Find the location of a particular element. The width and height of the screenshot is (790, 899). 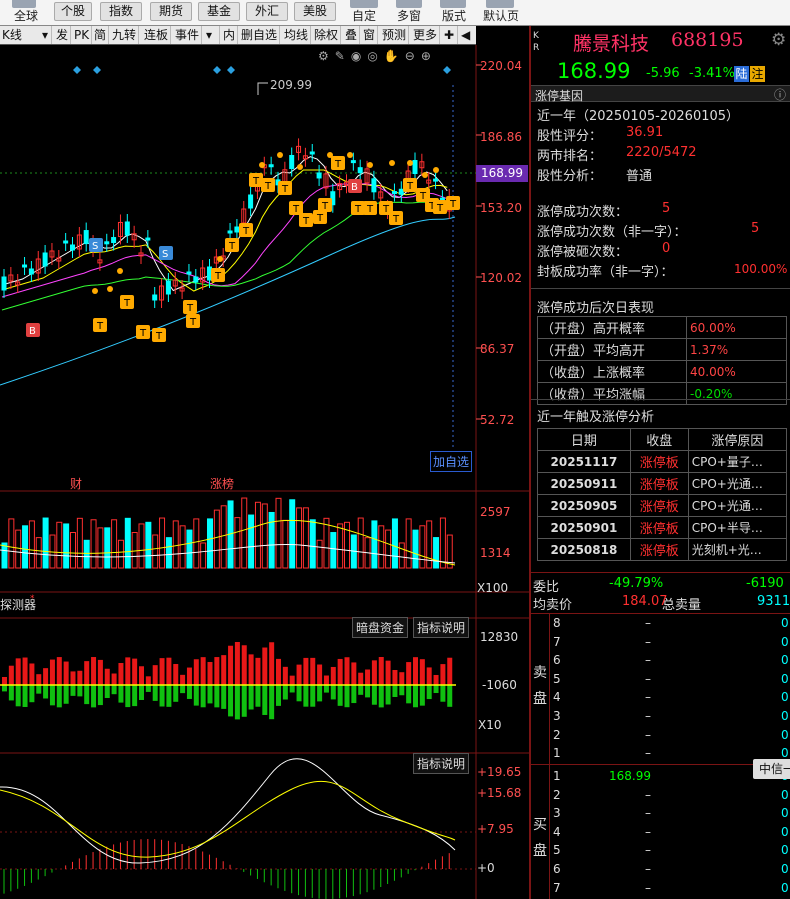

dark-pool-button: 暗盘资金 is located at coordinates (380, 627).